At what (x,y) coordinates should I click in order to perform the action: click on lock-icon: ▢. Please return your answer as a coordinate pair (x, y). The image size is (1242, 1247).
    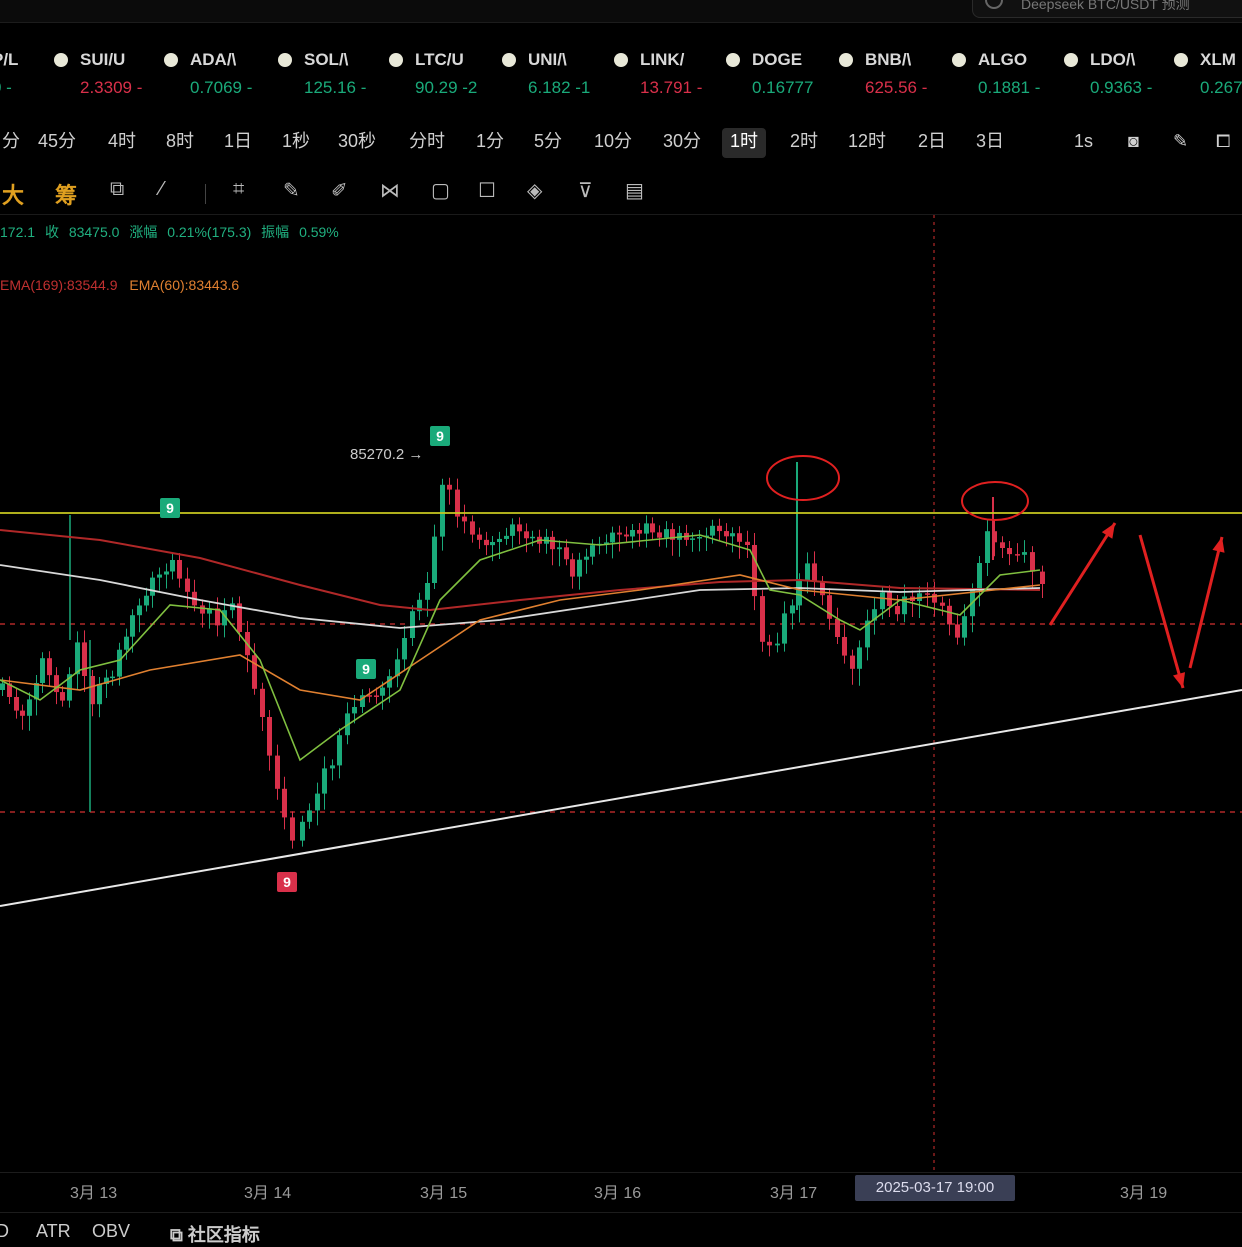
    Looking at the image, I should click on (440, 190).